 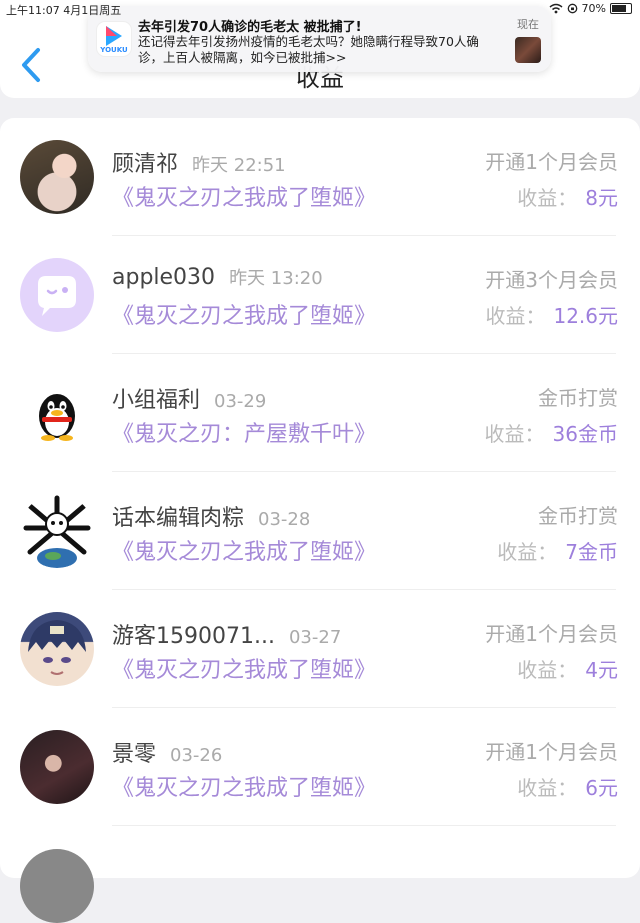 What do you see at coordinates (601, 670) in the screenshot?
I see `earnings-amount: 4元` at bounding box center [601, 670].